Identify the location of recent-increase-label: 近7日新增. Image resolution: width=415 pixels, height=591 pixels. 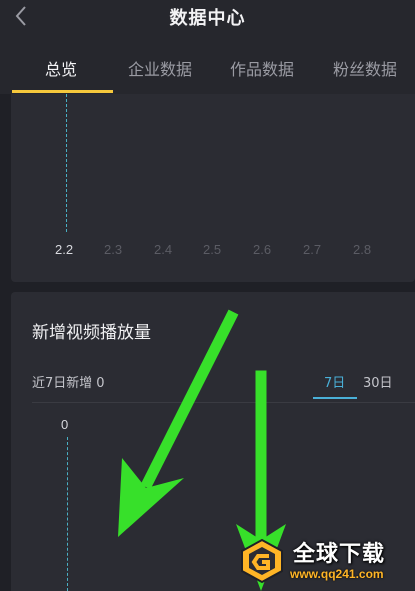
(62, 383).